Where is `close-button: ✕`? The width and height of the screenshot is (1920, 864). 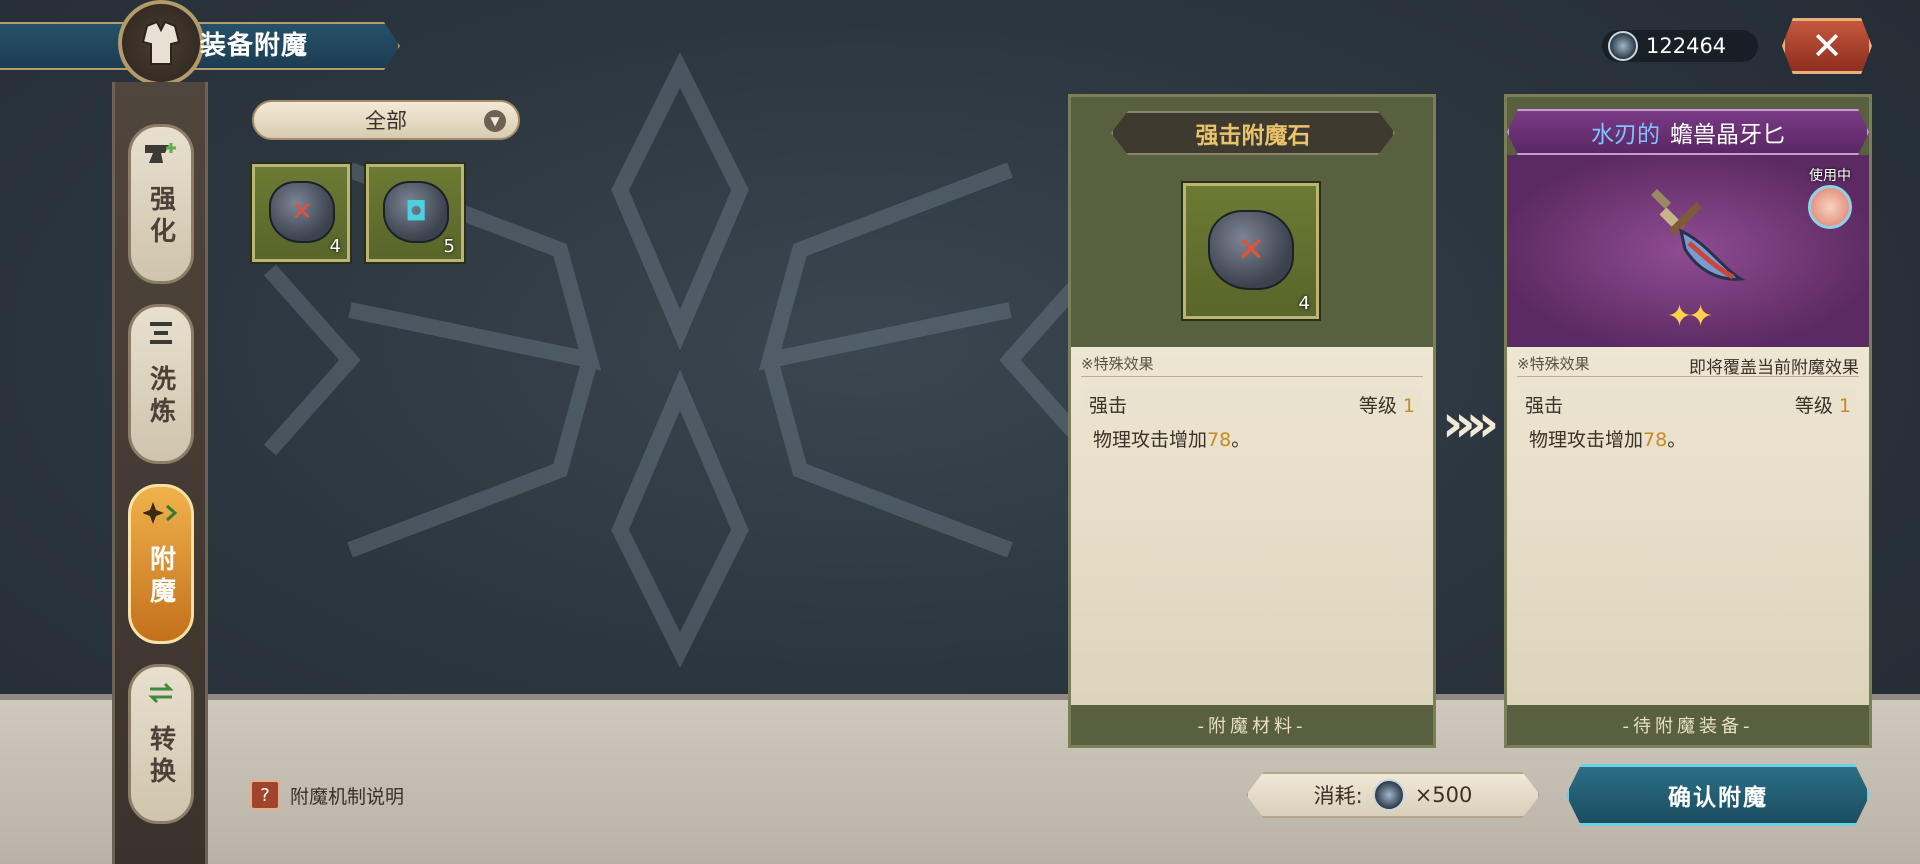 close-button: ✕ is located at coordinates (1827, 46).